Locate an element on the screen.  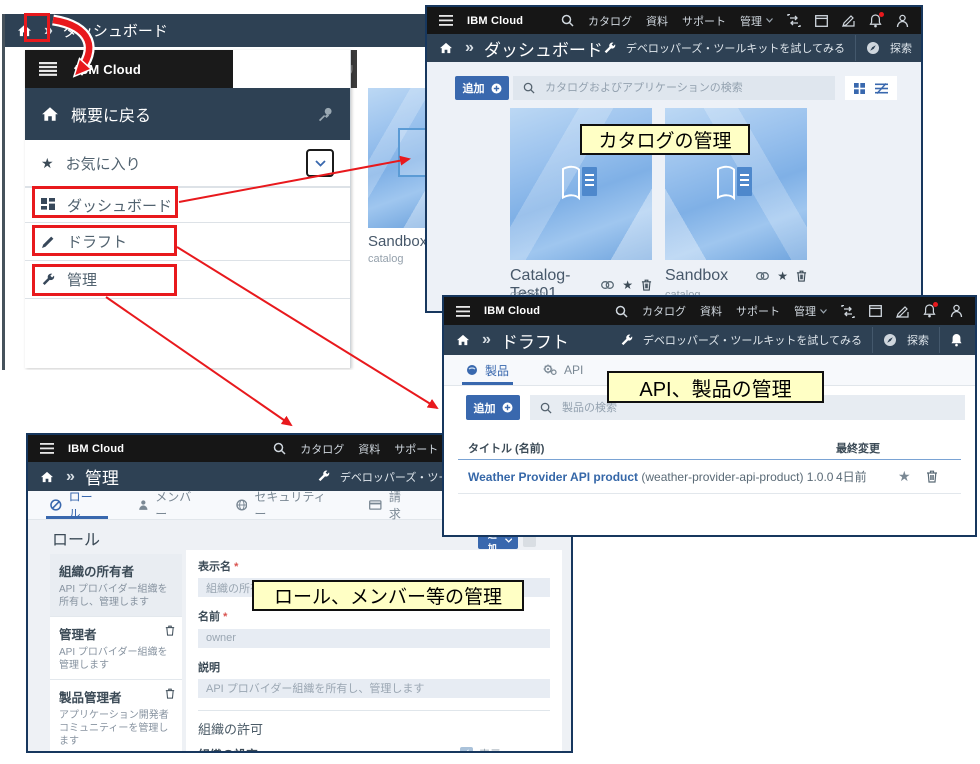
catalog-search-input is located at coordinates (684, 88).